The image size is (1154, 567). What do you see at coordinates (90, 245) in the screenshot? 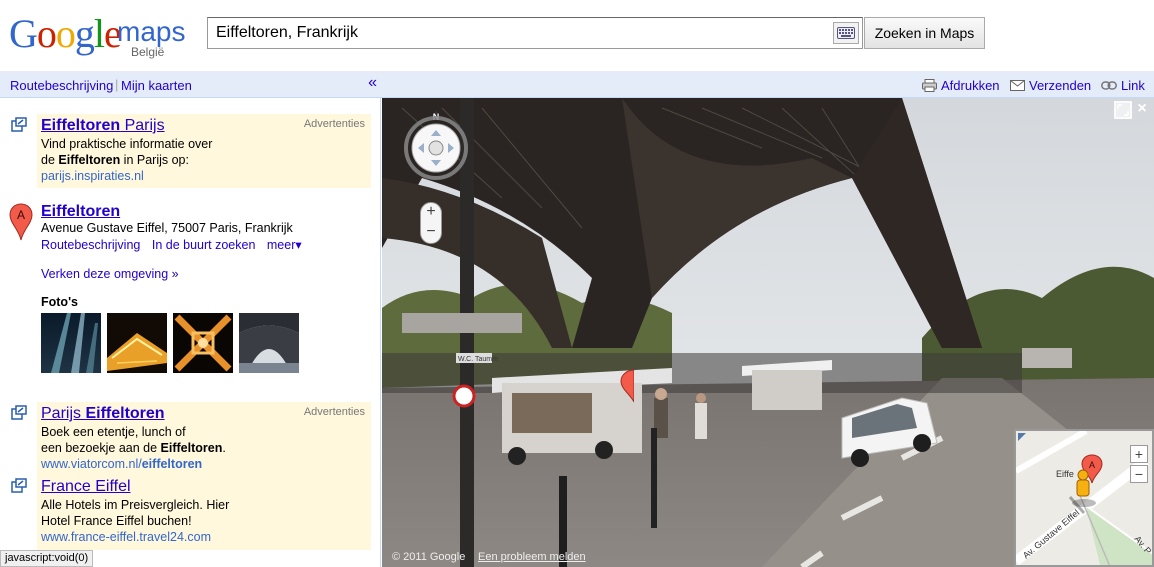
I see `result-directions-link: Routebeschrijving` at bounding box center [90, 245].